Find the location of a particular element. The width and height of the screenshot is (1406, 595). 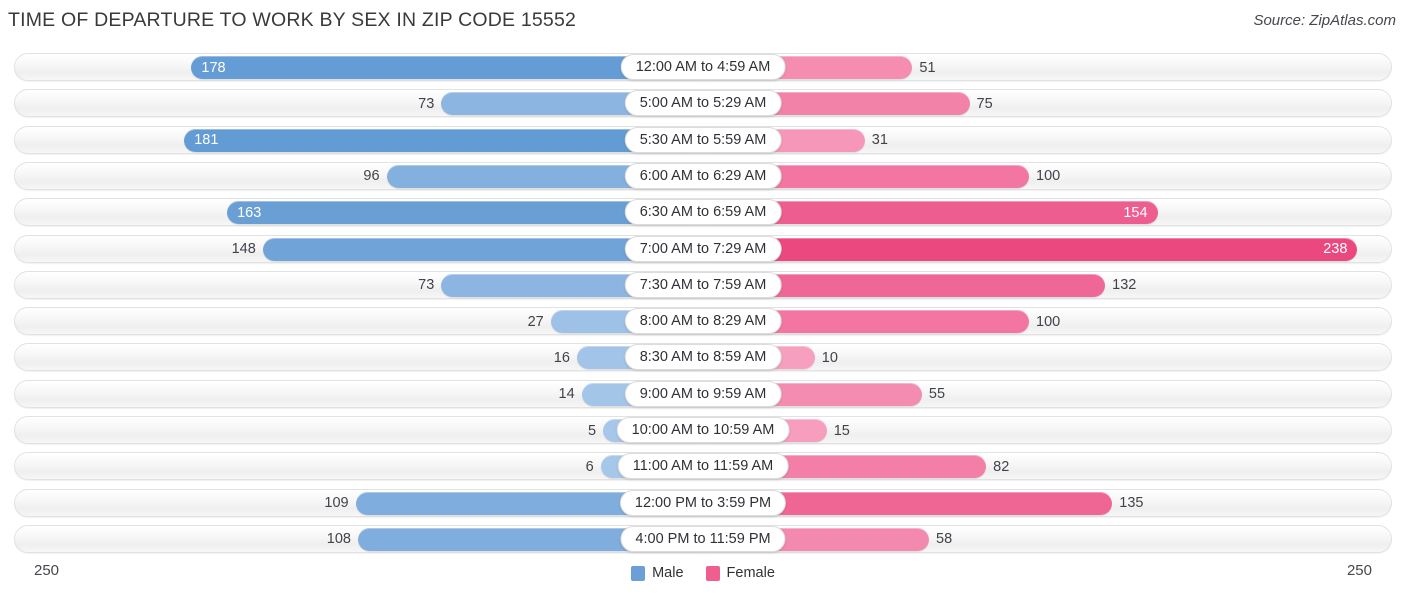

category-label: 6:00 AM to 6:29 AM is located at coordinates (703, 175).